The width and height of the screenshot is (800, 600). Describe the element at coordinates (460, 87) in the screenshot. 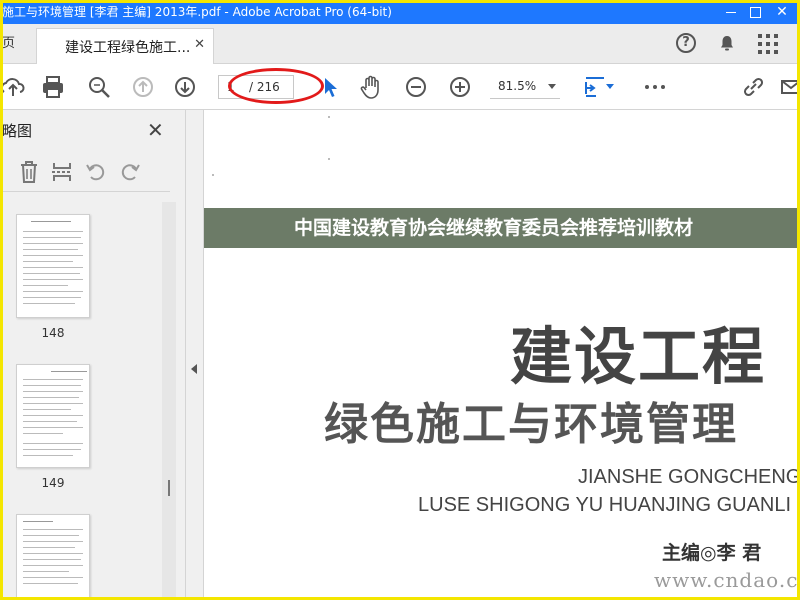

I see `zoom-in-icon` at that location.